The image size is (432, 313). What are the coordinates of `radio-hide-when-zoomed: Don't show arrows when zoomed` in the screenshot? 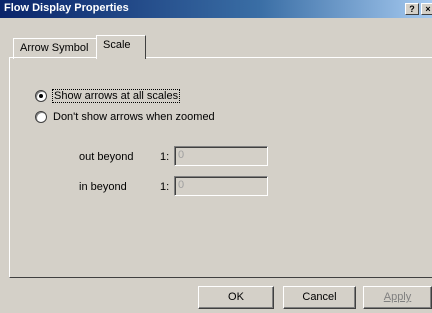 It's located at (125, 117).